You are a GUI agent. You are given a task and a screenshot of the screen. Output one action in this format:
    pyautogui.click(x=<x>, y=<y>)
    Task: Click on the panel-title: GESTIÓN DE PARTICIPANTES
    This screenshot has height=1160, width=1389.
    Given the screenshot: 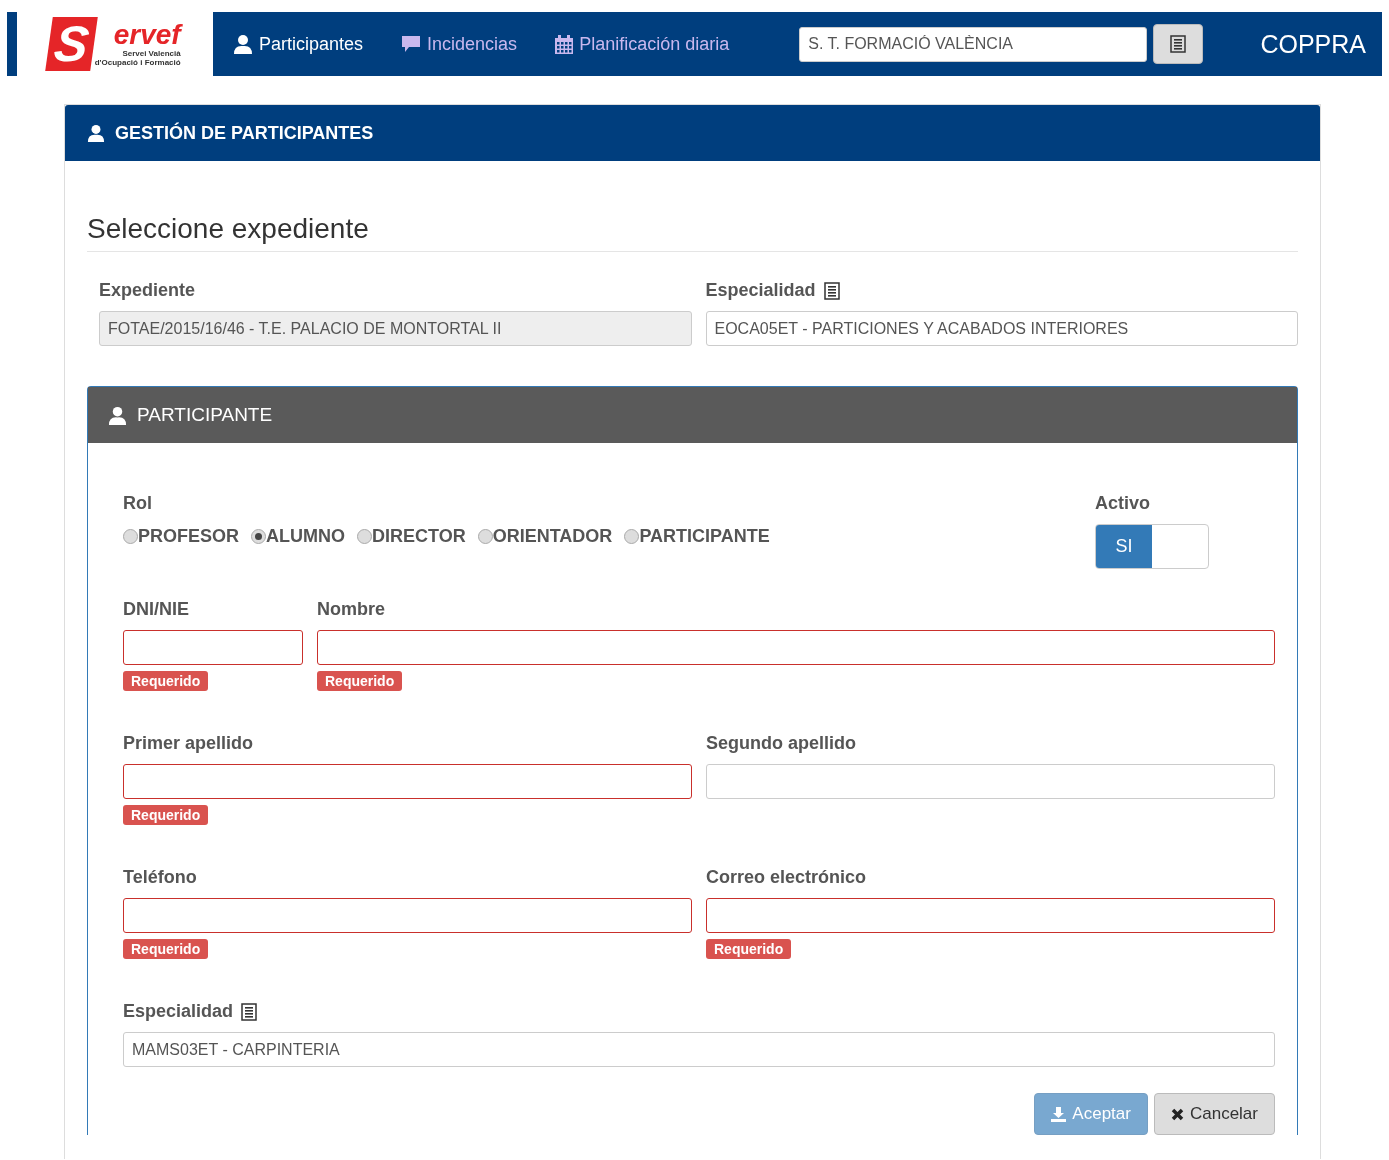 What is the action you would take?
    pyautogui.click(x=244, y=133)
    